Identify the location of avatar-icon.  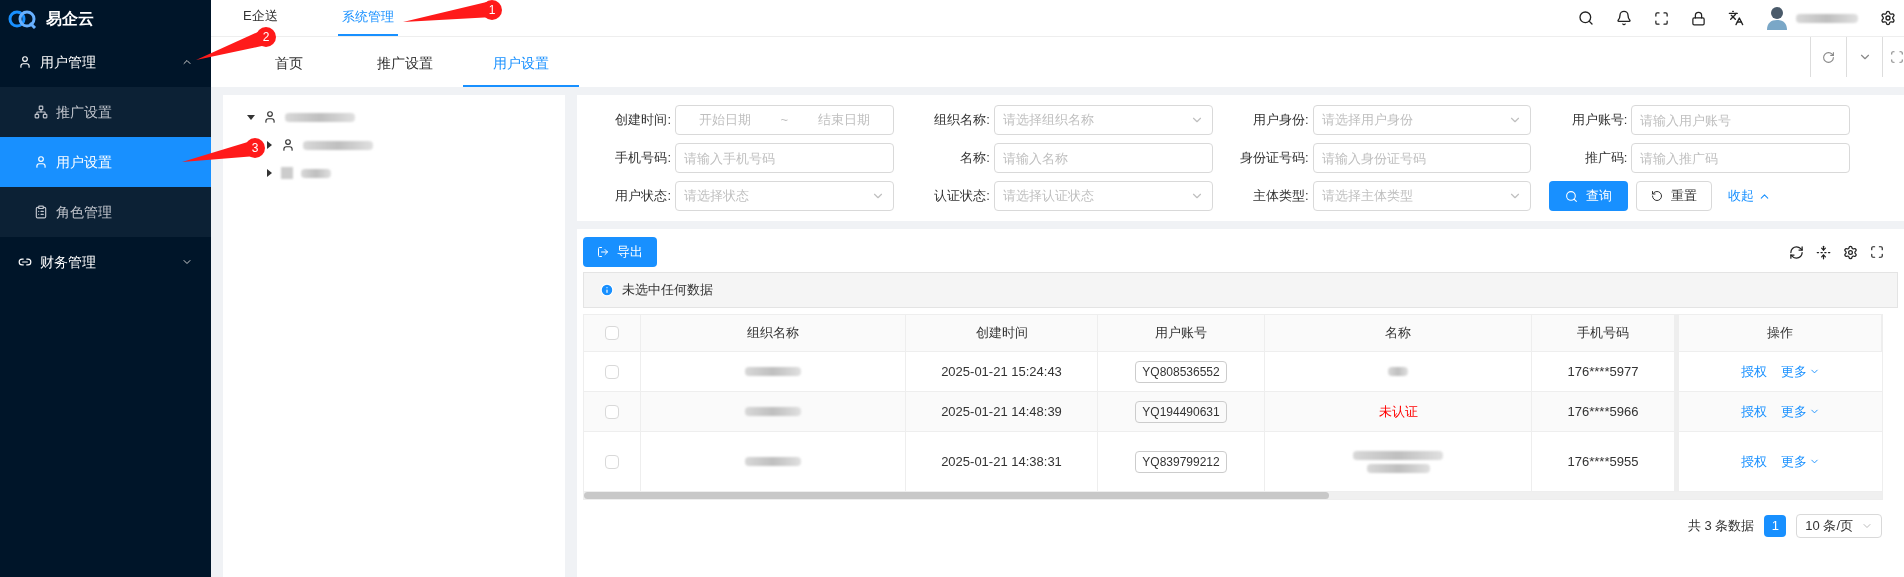
(1777, 18).